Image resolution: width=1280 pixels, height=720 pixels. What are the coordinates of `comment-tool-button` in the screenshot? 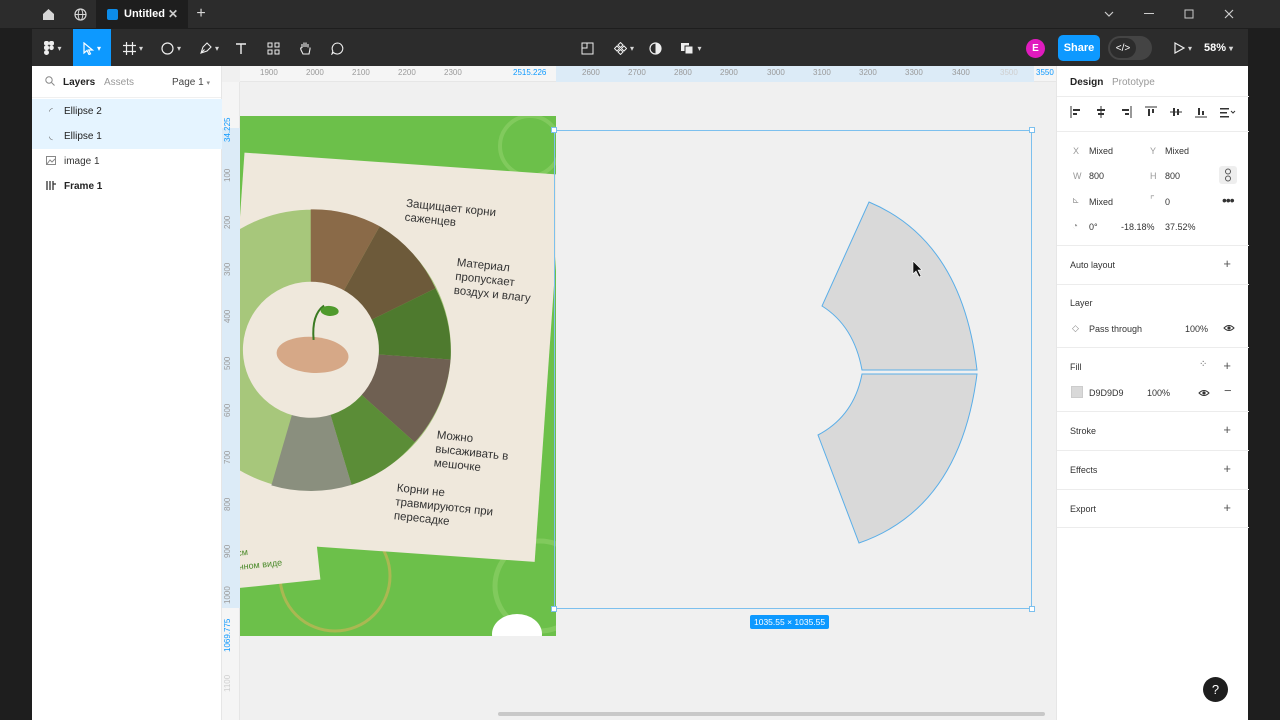 It's located at (337, 48).